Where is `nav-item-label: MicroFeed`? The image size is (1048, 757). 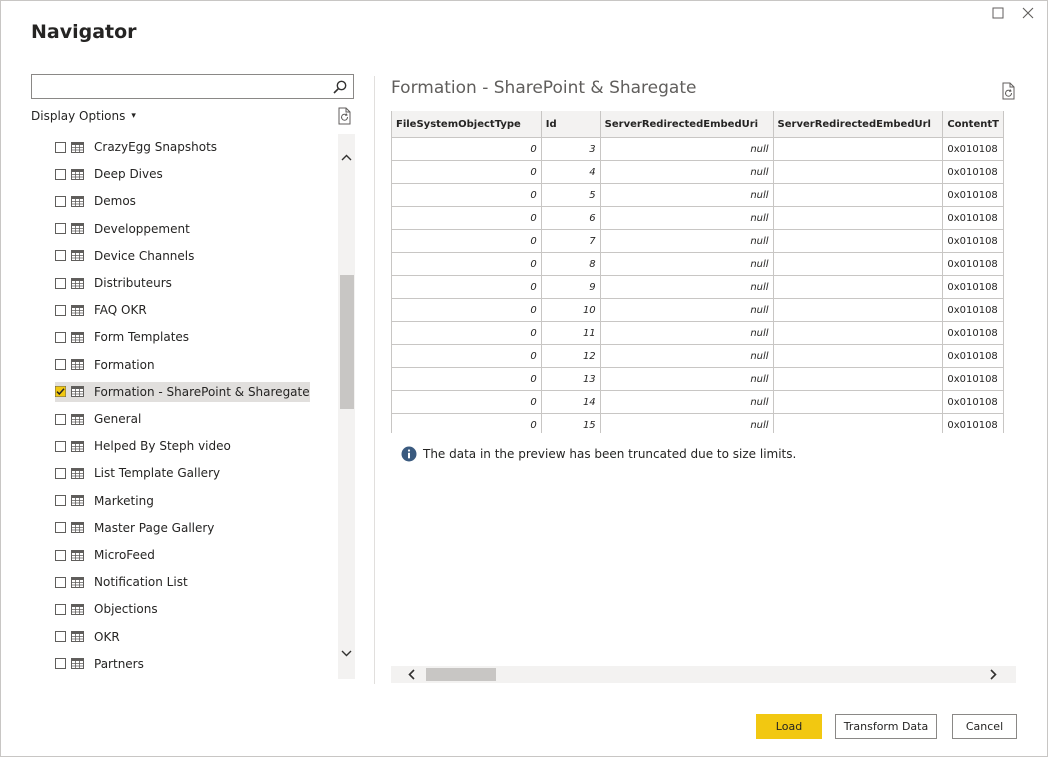 nav-item-label: MicroFeed is located at coordinates (124, 555).